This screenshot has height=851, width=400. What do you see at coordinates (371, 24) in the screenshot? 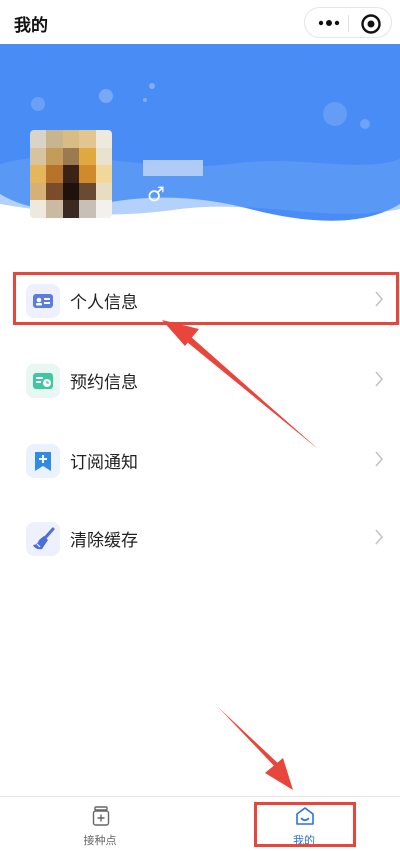
I see `target-circle-icon` at bounding box center [371, 24].